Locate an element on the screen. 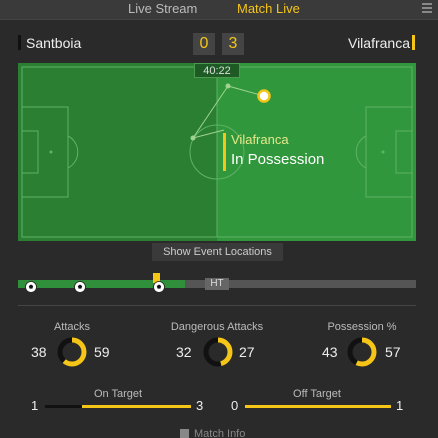 The width and height of the screenshot is (438, 438). on-target-home: 1 is located at coordinates (35, 405).